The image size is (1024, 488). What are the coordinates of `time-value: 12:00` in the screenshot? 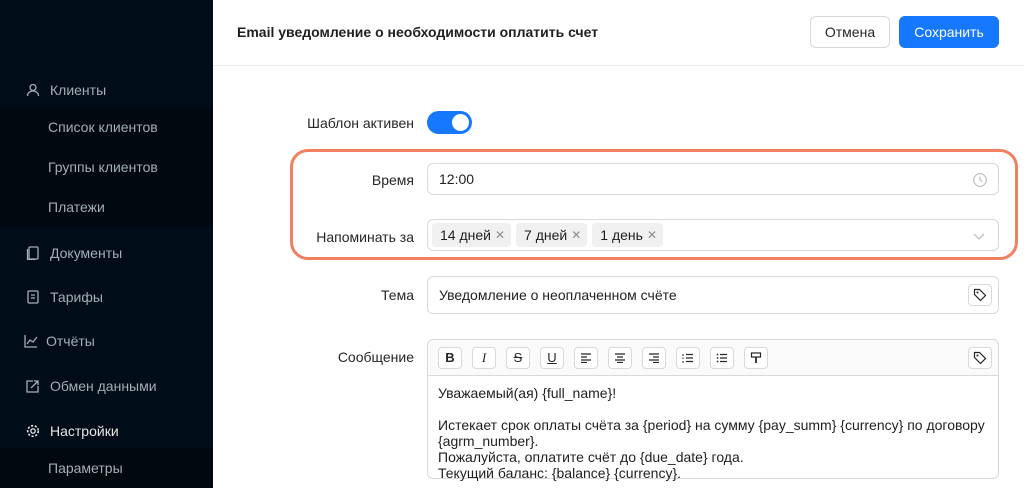 It's located at (457, 179).